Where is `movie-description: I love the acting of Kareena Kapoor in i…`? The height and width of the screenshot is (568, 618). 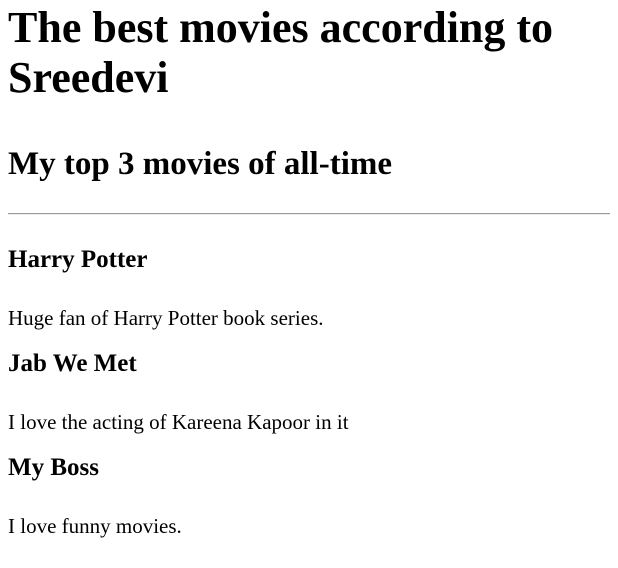
movie-description: I love the acting of Kareena Kapoor in i… is located at coordinates (178, 422).